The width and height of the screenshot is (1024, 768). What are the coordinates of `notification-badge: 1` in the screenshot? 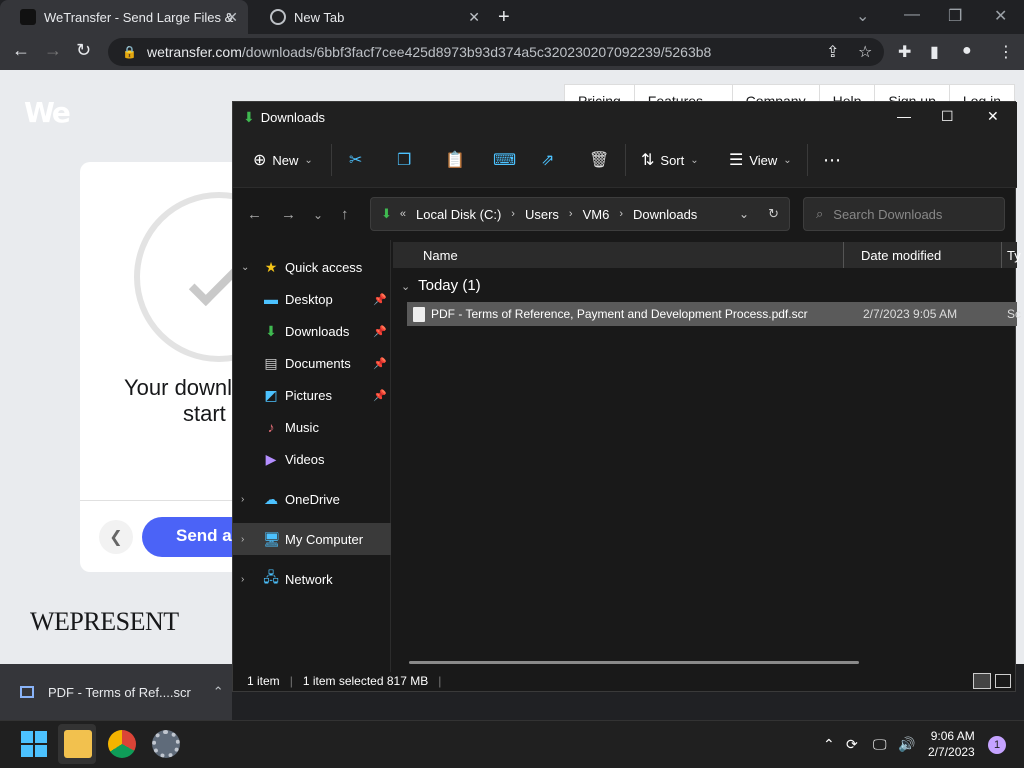 It's located at (997, 745).